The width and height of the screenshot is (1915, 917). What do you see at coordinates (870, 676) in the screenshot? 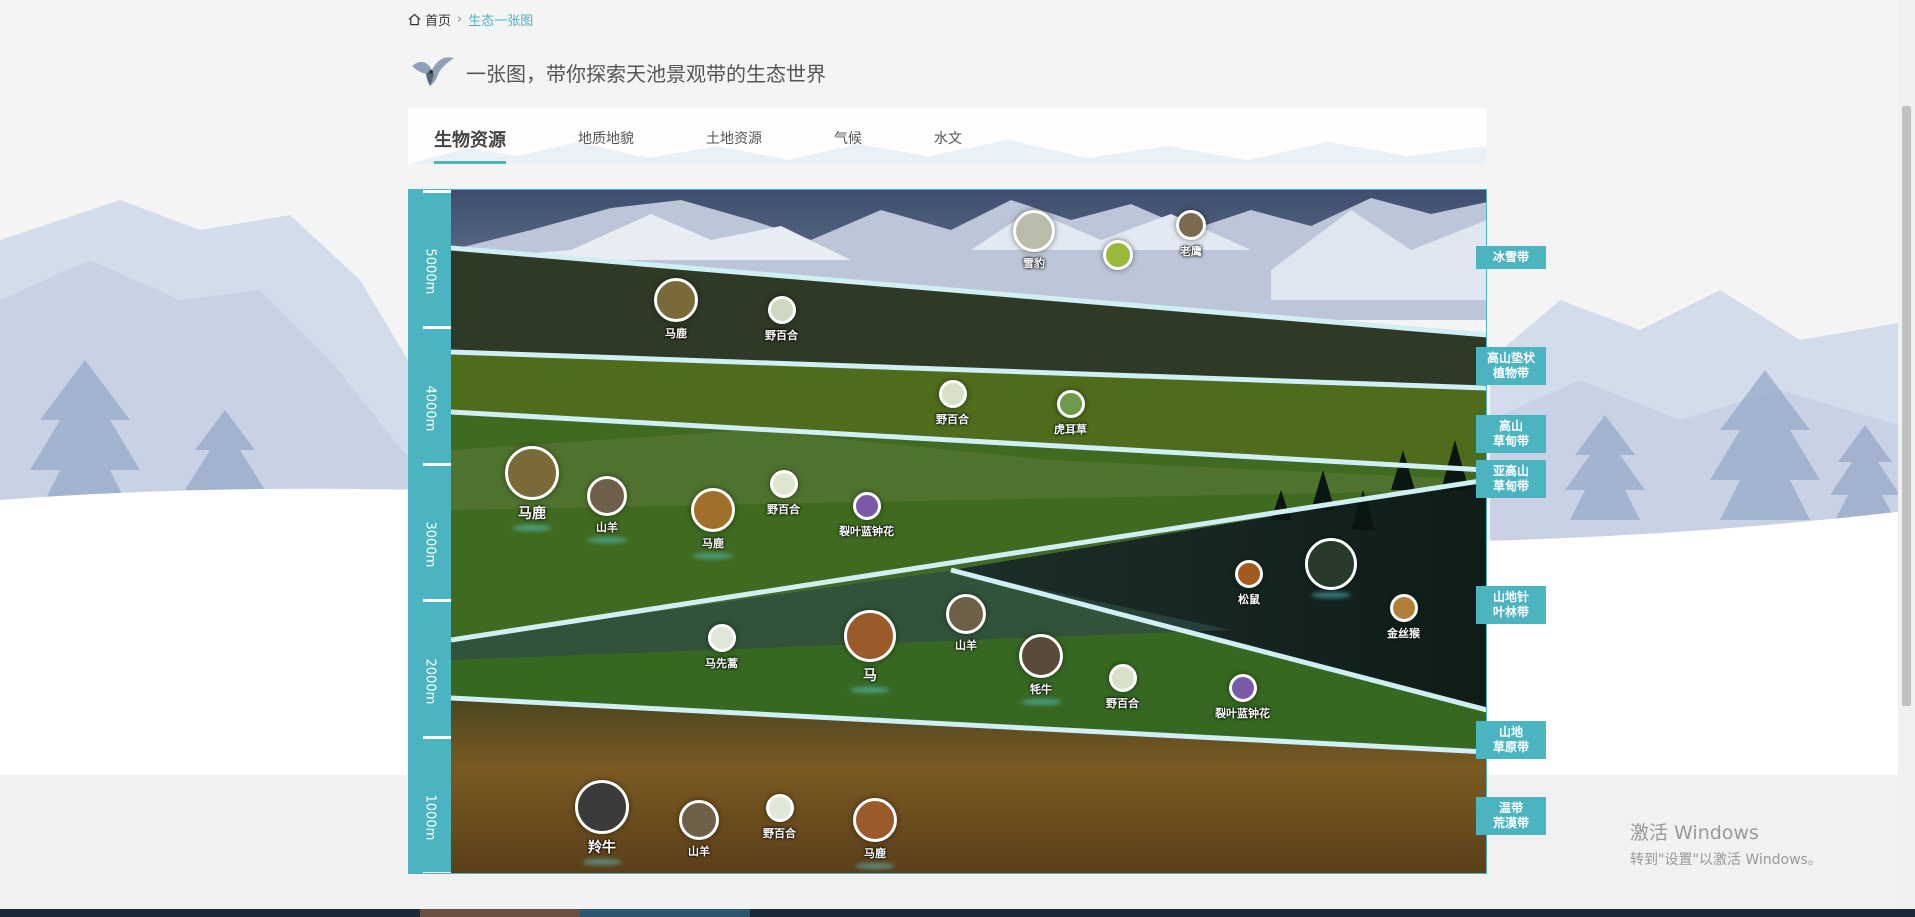
I see `species-name: 马` at bounding box center [870, 676].